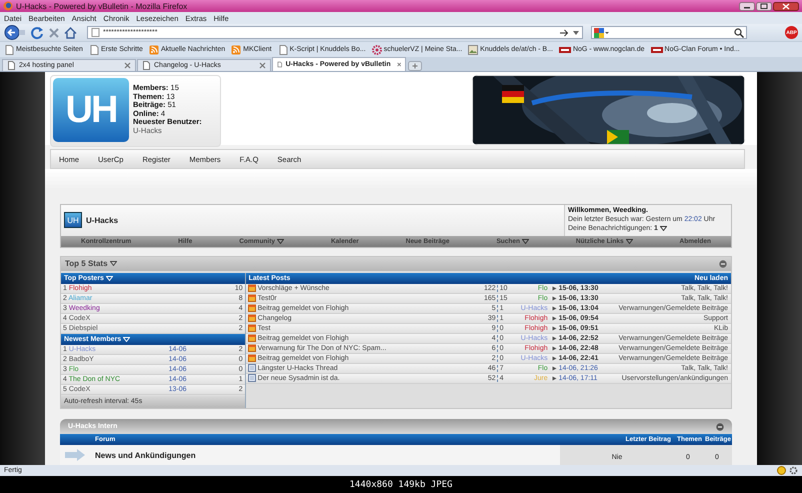 This screenshot has height=493, width=802. I want to click on panel-title: Top 5 Stats, so click(86, 263).